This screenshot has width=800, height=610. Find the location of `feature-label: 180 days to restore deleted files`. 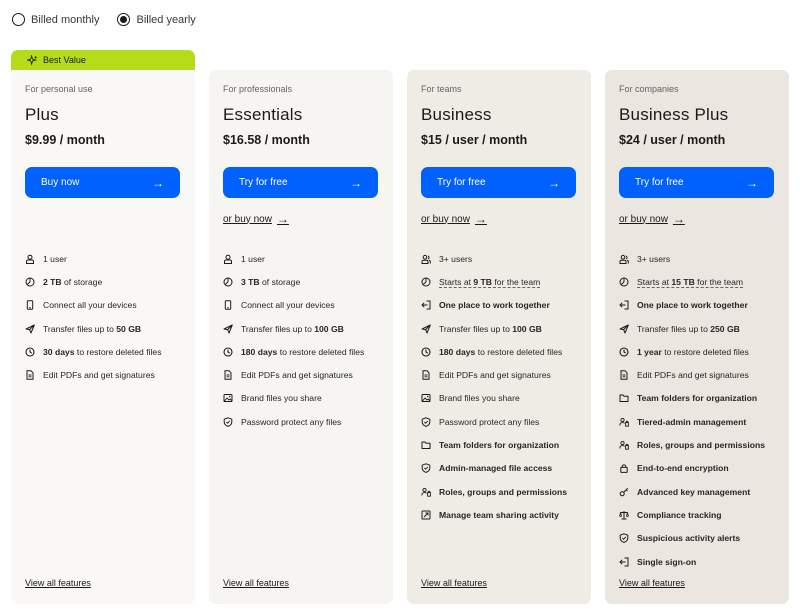

feature-label: 180 days to restore deleted files is located at coordinates (302, 352).